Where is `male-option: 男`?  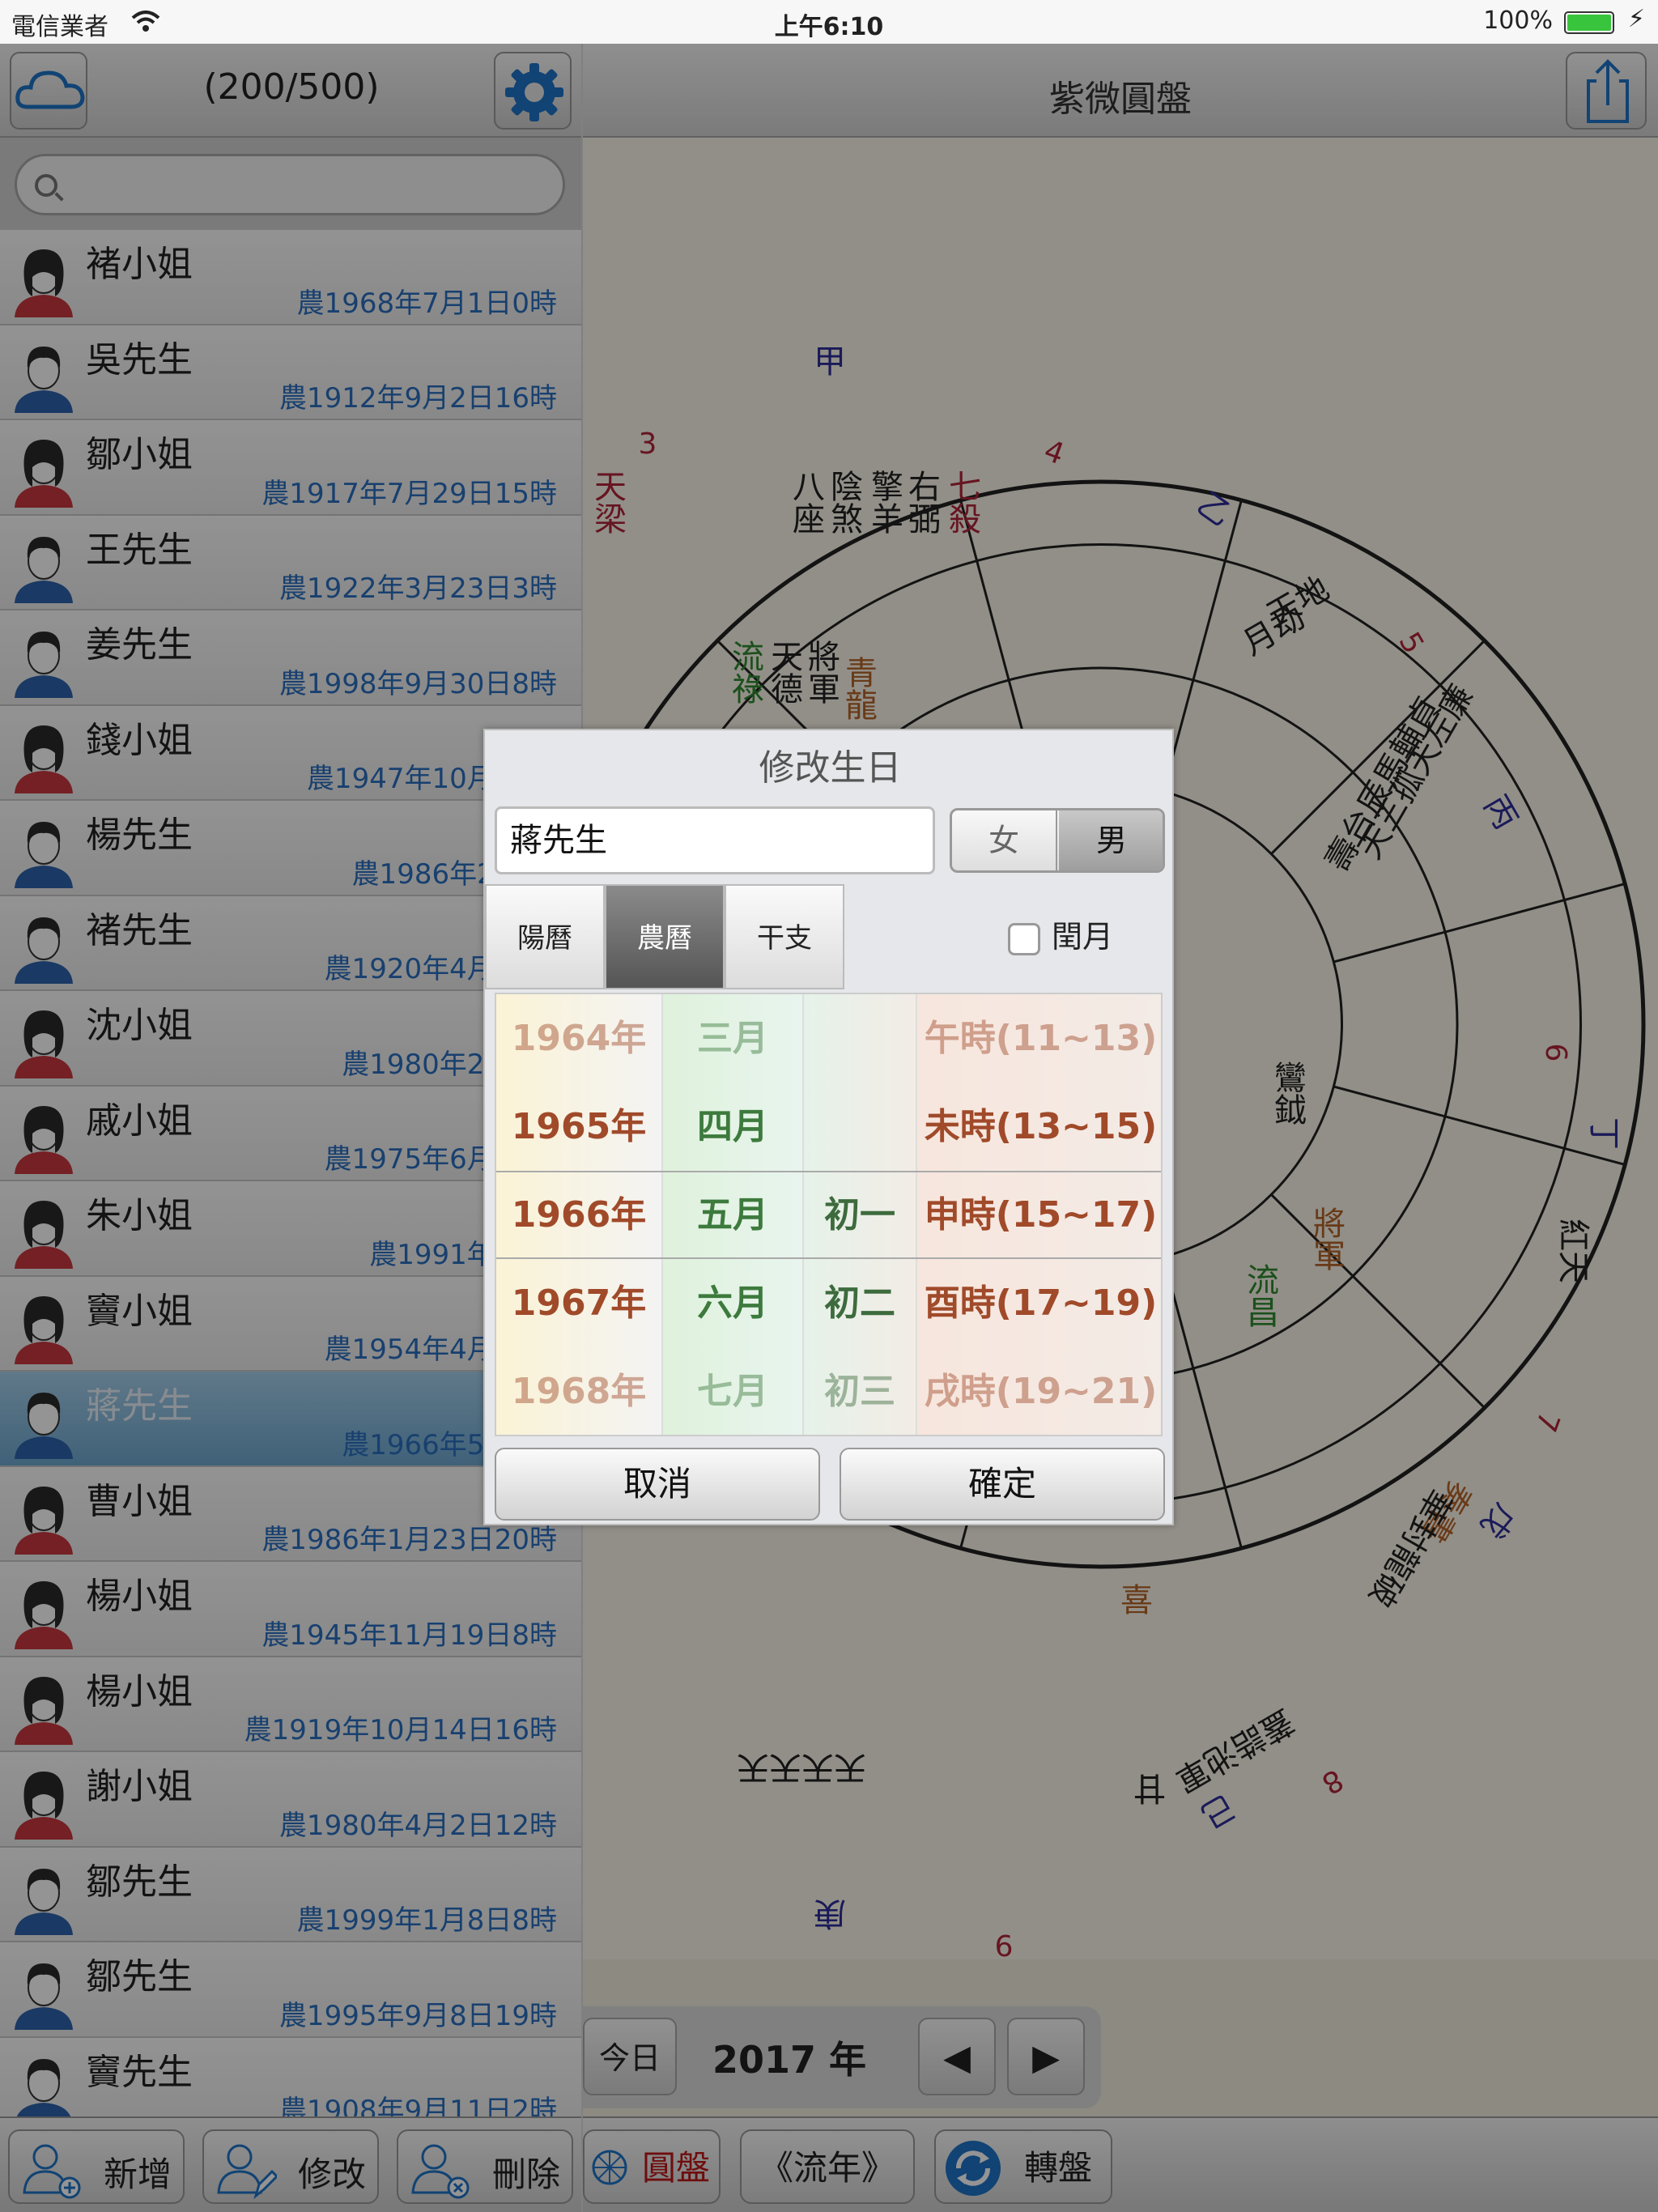
male-option: 男 is located at coordinates (1111, 840).